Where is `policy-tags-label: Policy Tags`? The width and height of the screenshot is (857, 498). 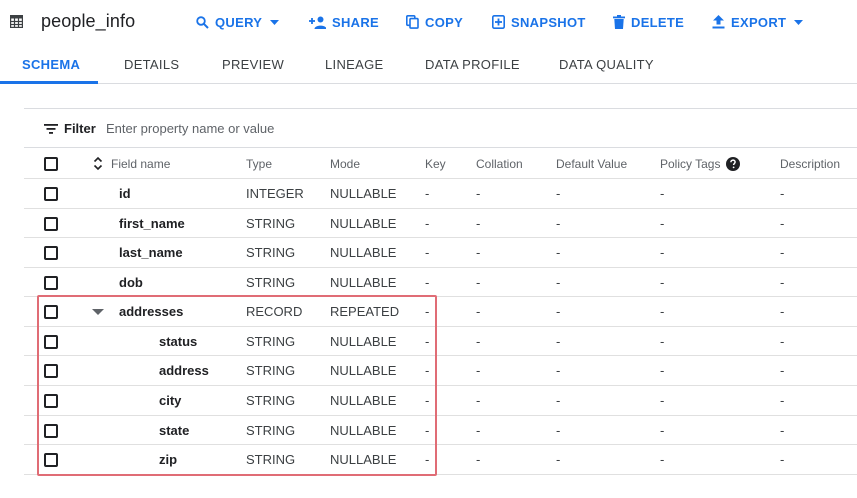
policy-tags-label: Policy Tags is located at coordinates (690, 163).